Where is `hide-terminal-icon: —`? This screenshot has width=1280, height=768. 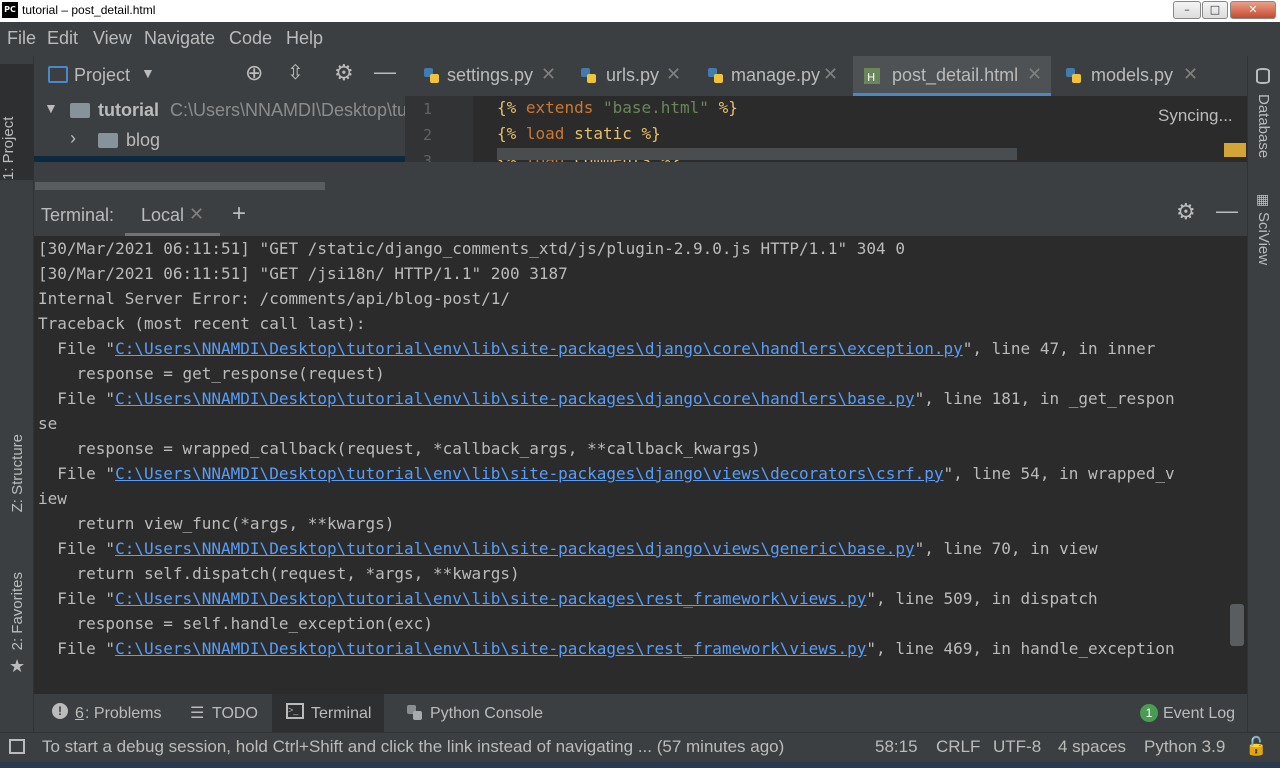 hide-terminal-icon: — is located at coordinates (1227, 211).